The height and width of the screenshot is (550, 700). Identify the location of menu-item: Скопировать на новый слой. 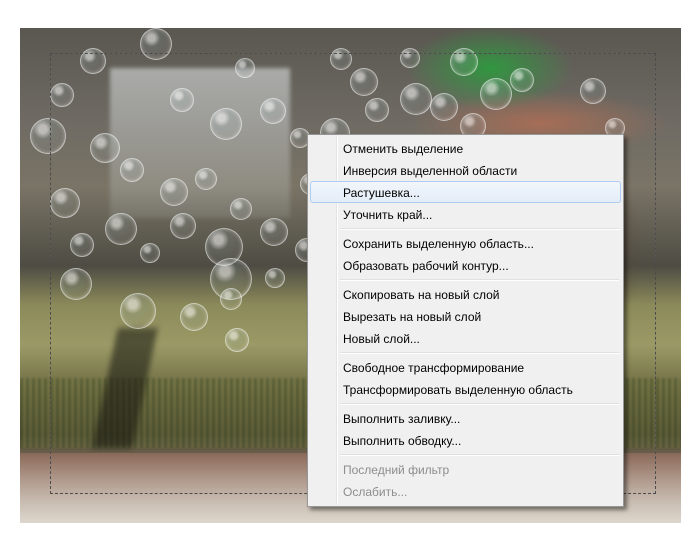
(465, 294).